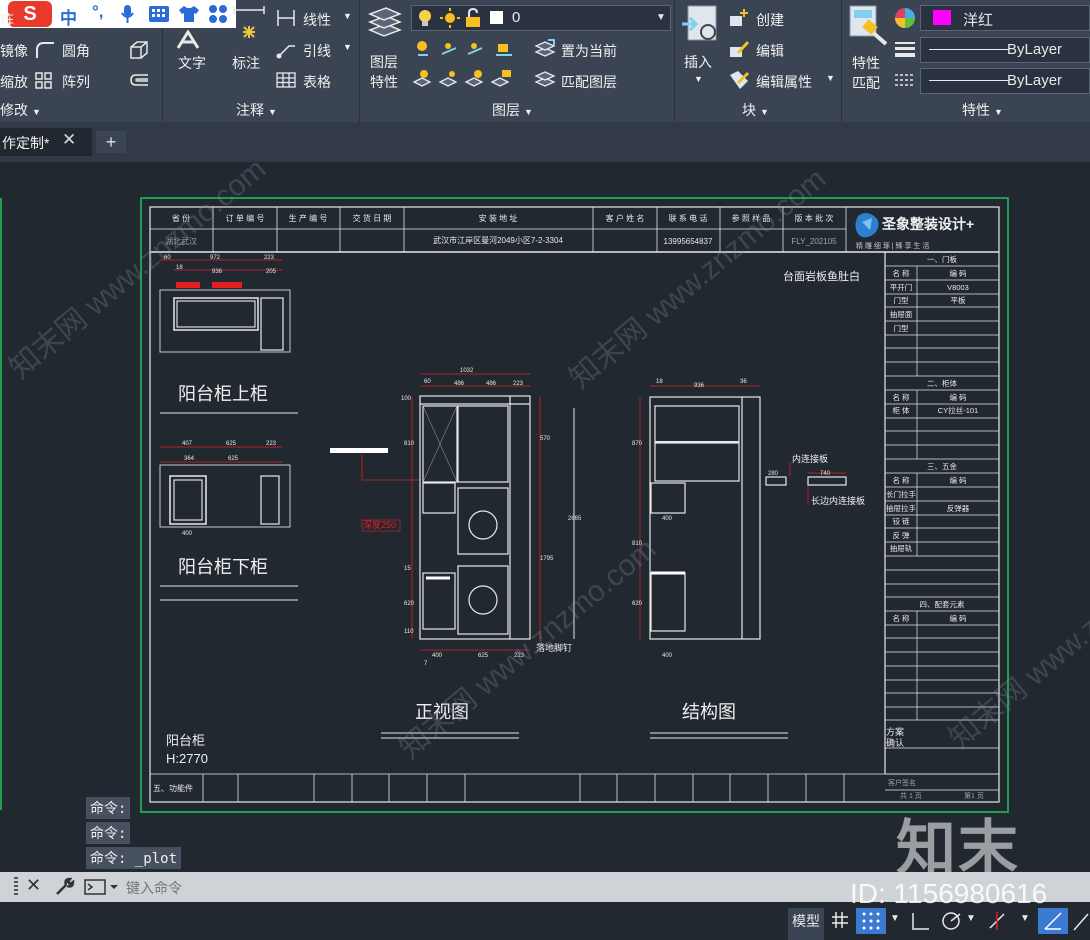 This screenshot has width=1090, height=940. What do you see at coordinates (518, 384) in the screenshot?
I see `front-dim-4: 223` at bounding box center [518, 384].